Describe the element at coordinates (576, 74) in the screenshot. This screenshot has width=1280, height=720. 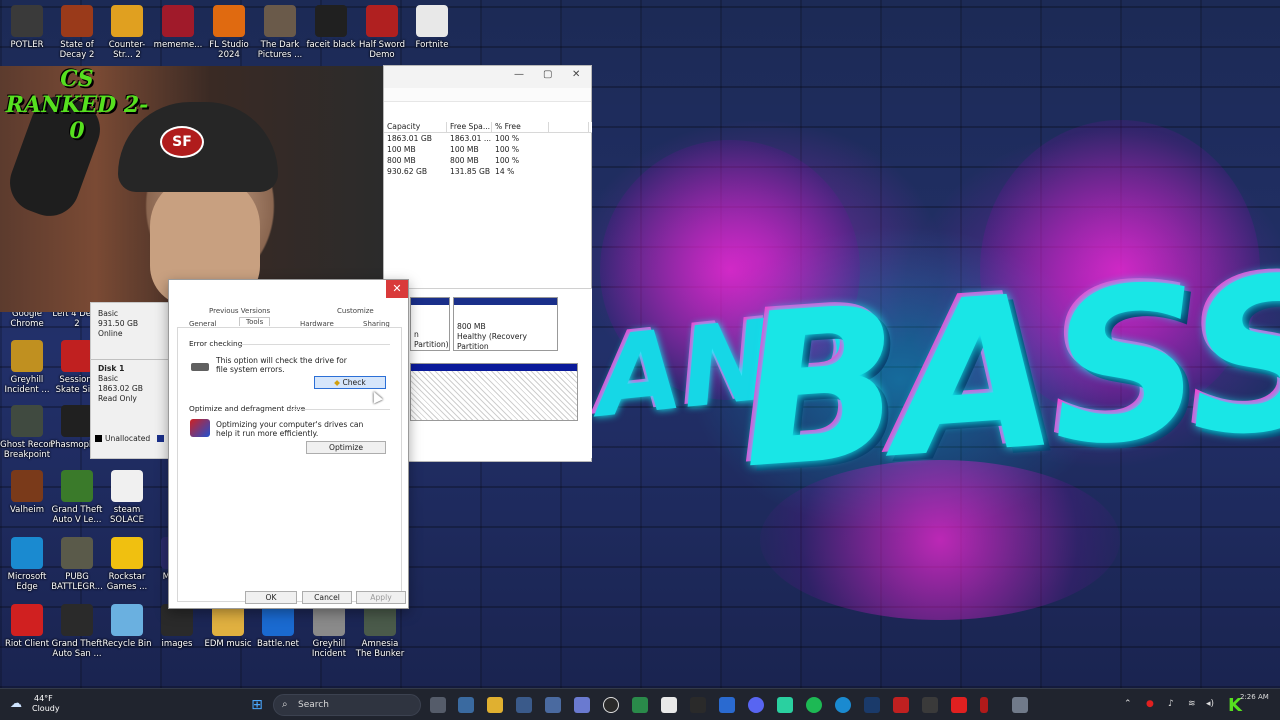
I see `close-icon: ✕` at that location.